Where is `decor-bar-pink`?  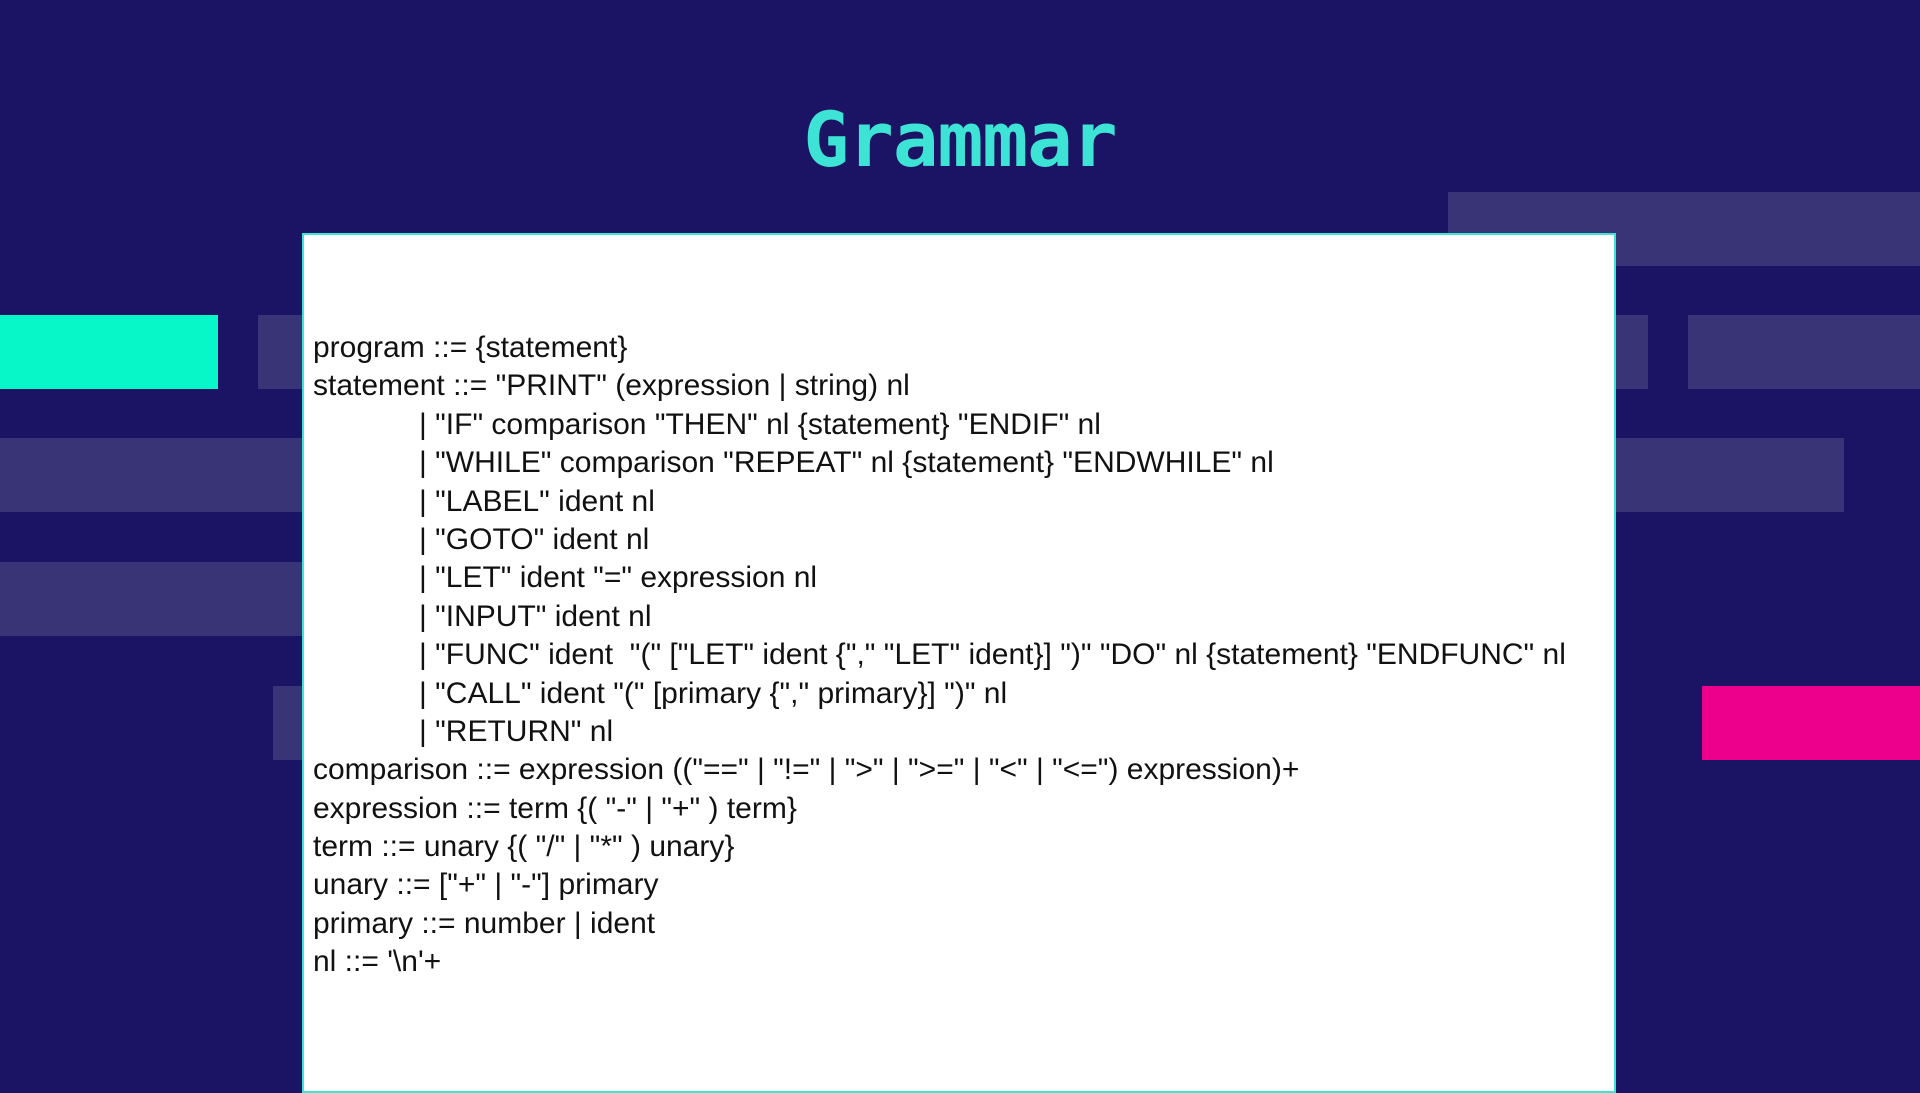
decor-bar-pink is located at coordinates (1811, 723).